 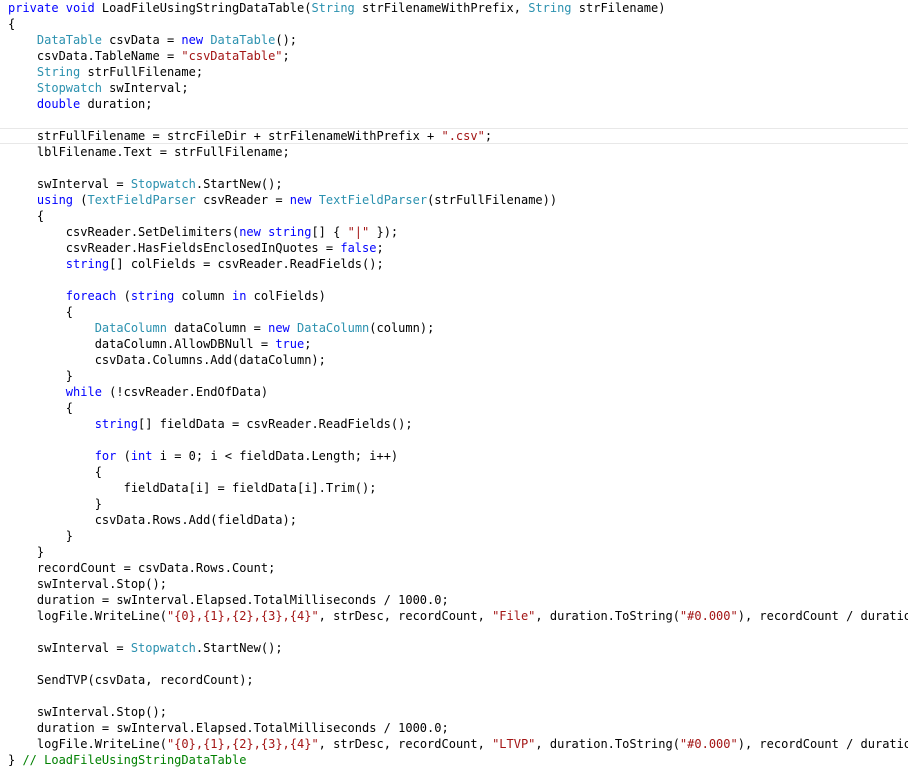 What do you see at coordinates (116, 104) in the screenshot?
I see `code-token: duration;` at bounding box center [116, 104].